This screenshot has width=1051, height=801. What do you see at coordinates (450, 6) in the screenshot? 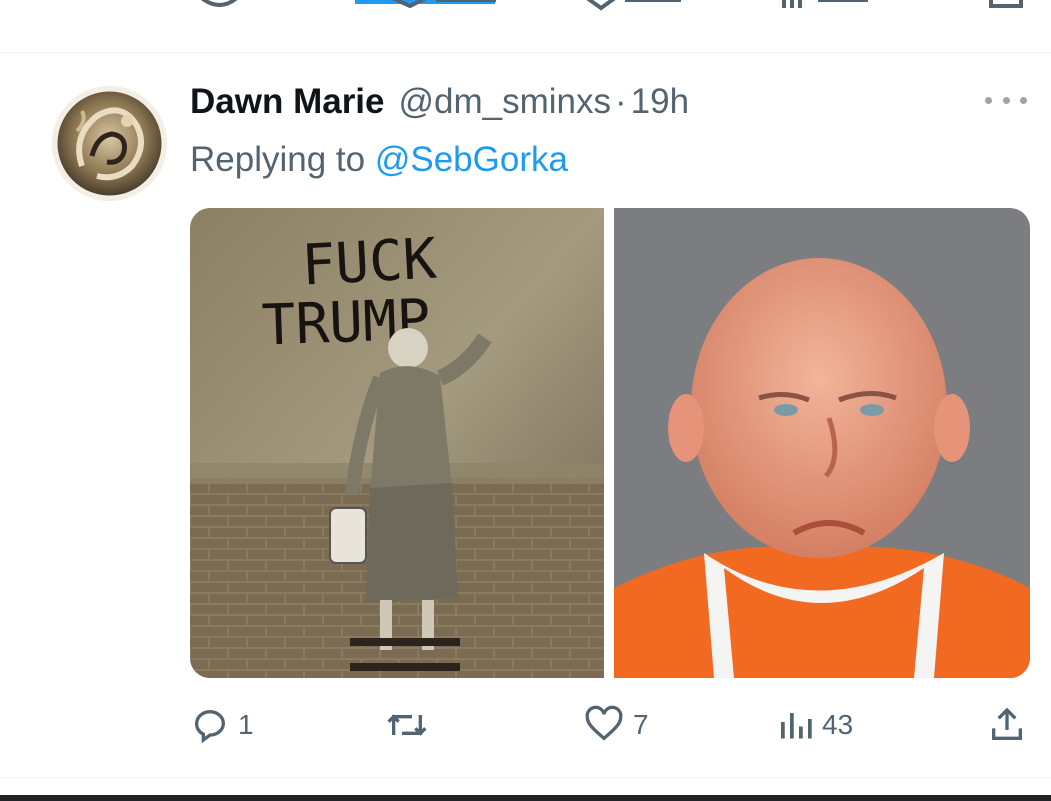
I see `previous-retweet-icon` at bounding box center [450, 6].